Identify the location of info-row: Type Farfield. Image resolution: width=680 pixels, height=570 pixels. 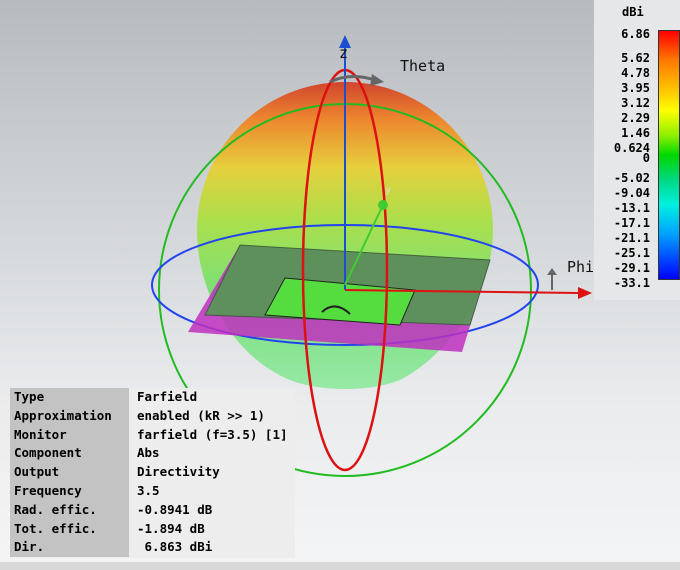
(152, 397).